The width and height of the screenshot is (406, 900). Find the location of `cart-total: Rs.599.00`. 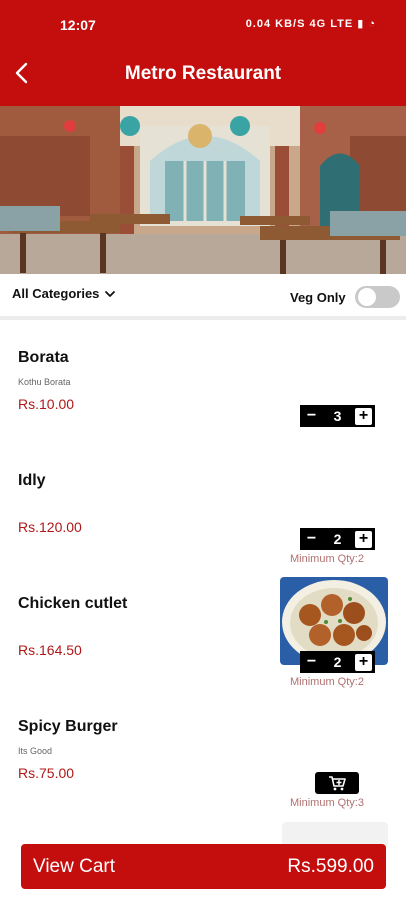

cart-total: Rs.599.00 is located at coordinates (330, 866).